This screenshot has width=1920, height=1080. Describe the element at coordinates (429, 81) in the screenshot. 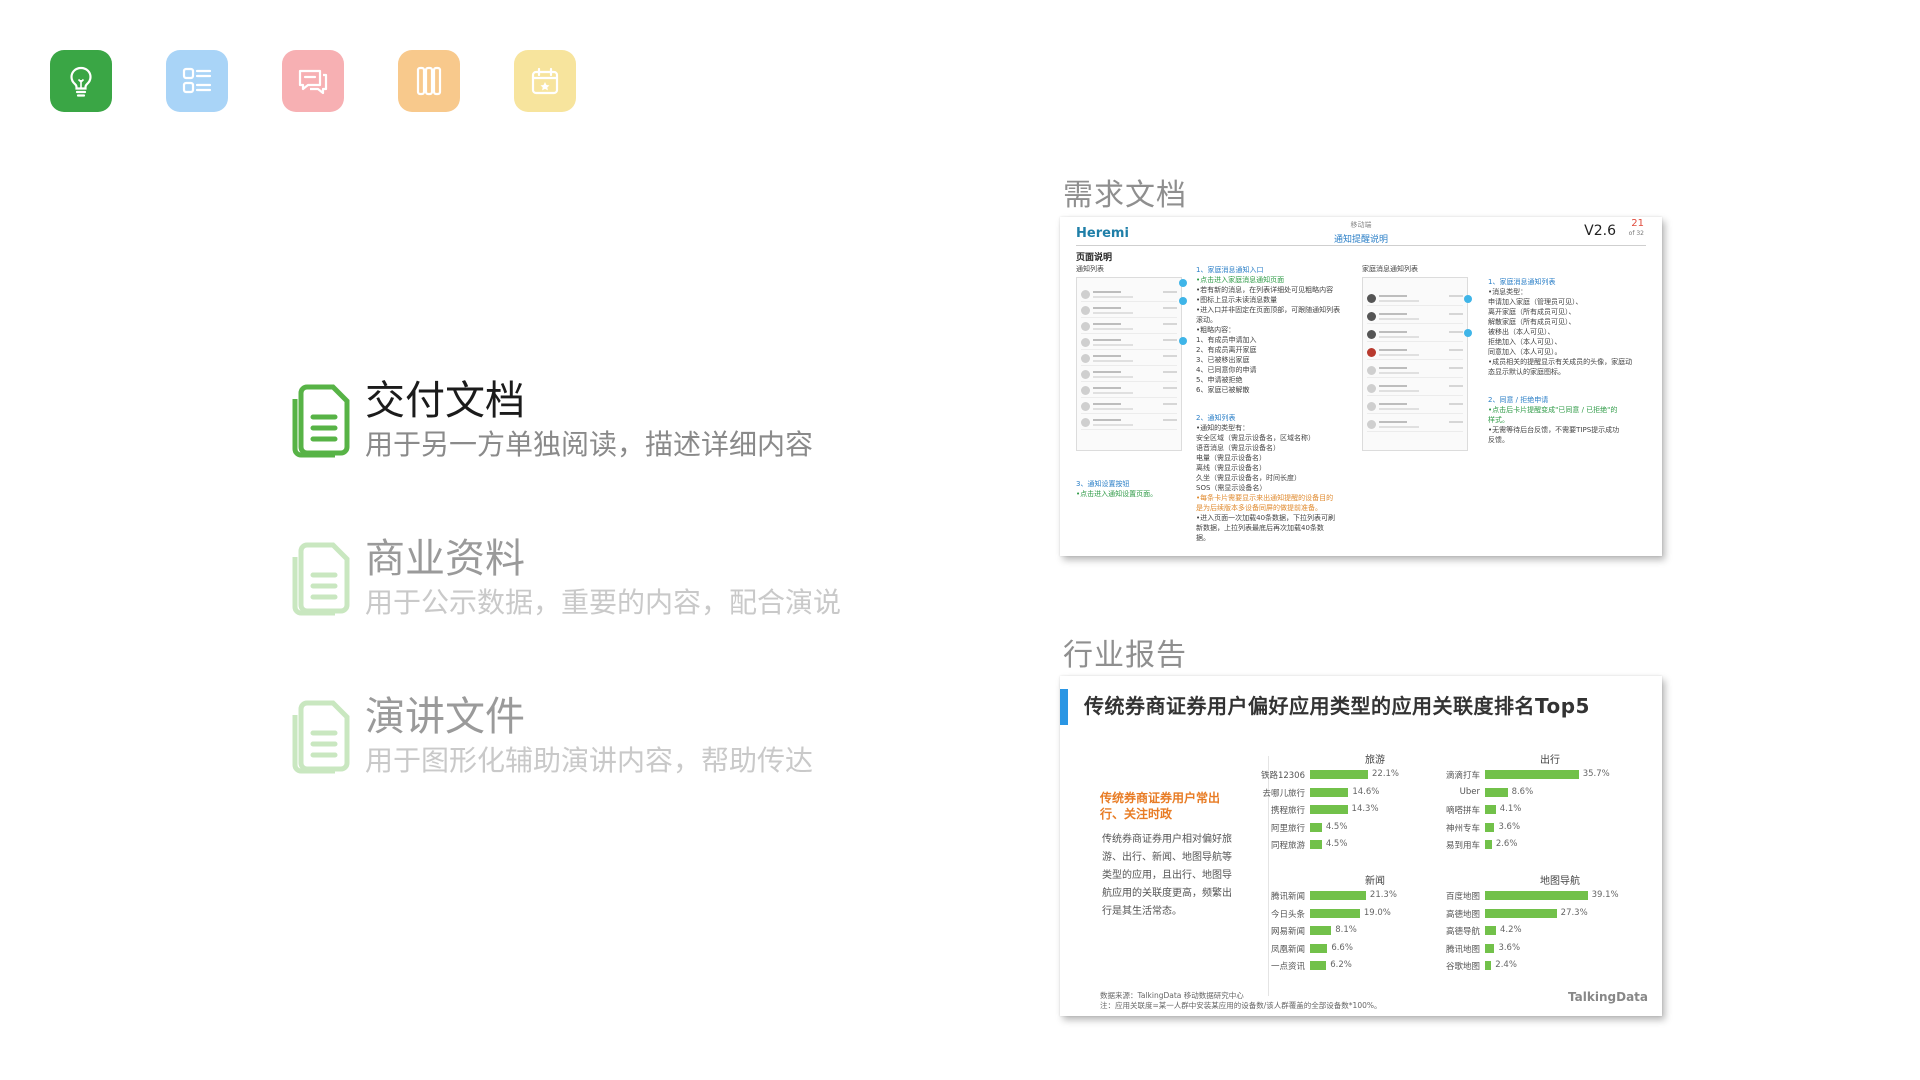

I see `columns-app-icon` at that location.